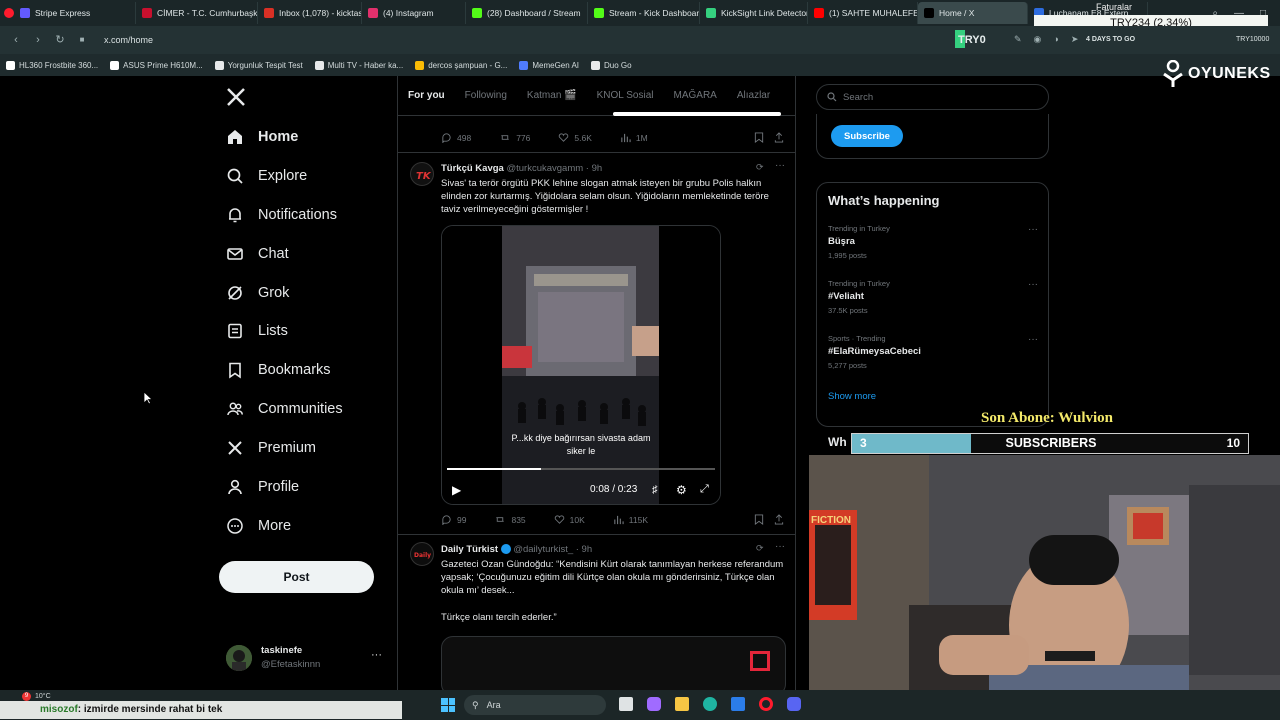  I want to click on nav-item-lists: Lists, so click(257, 331).